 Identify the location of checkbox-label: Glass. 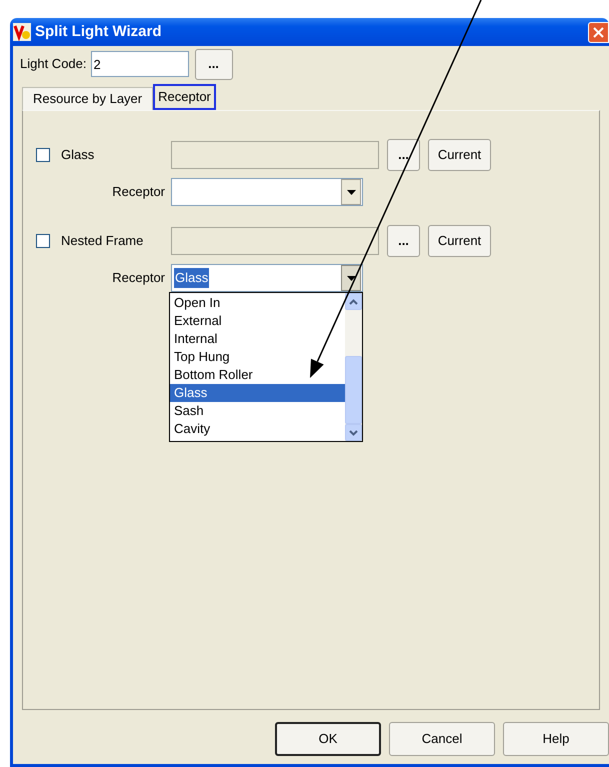
(77, 155).